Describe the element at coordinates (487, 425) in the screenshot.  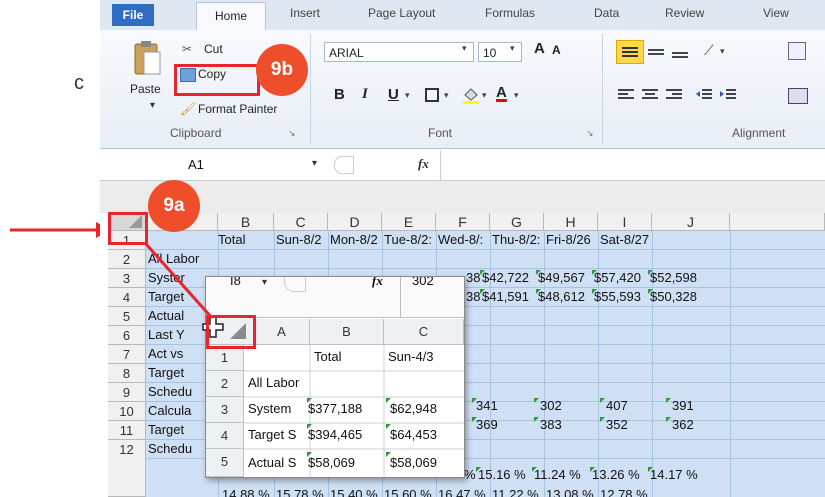
I see `cell-f9: 369` at that location.